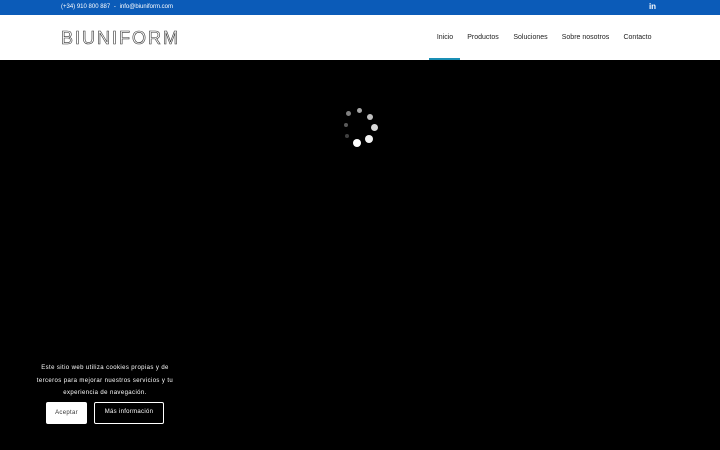 This screenshot has width=720, height=450. What do you see at coordinates (360, 128) in the screenshot?
I see `loading-spinner-icon` at bounding box center [360, 128].